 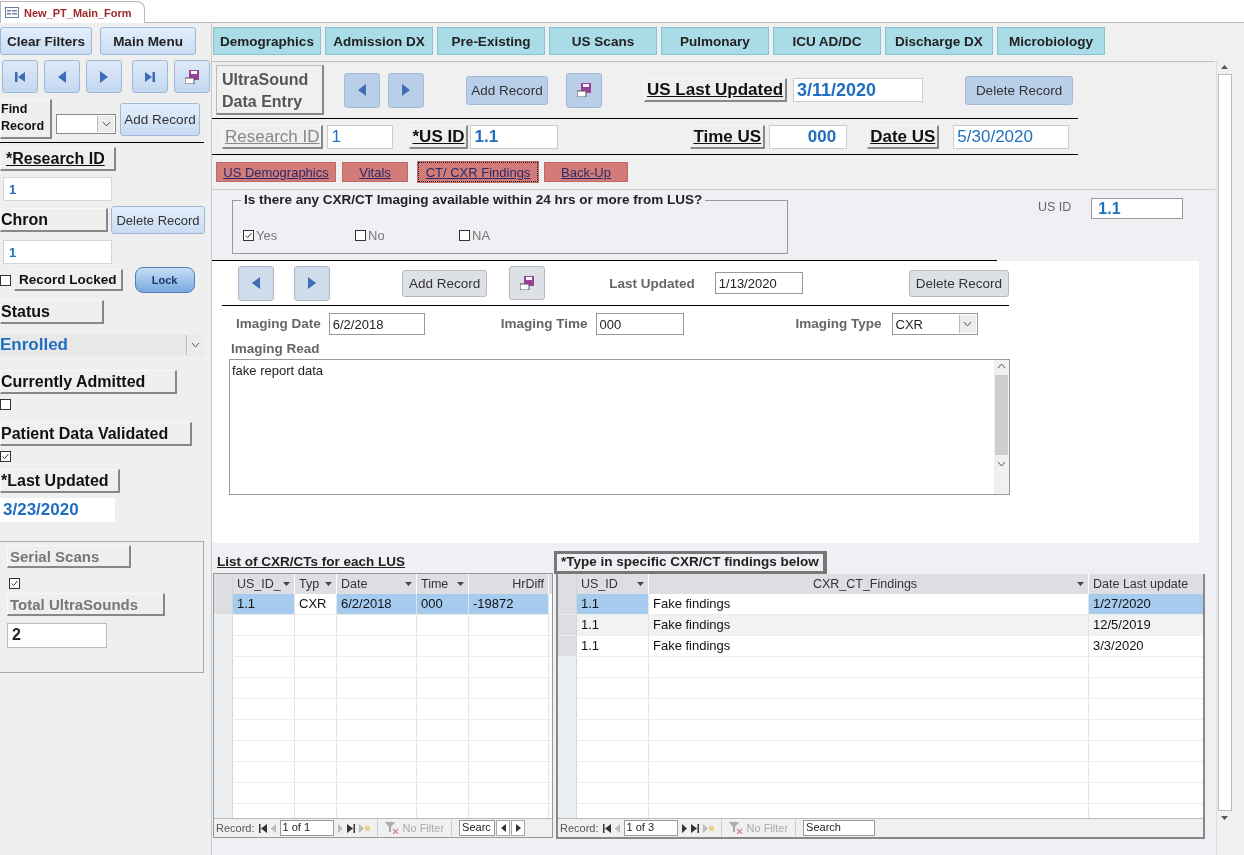 I want to click on record-position-field: 1 of 3, so click(x=650, y=828).